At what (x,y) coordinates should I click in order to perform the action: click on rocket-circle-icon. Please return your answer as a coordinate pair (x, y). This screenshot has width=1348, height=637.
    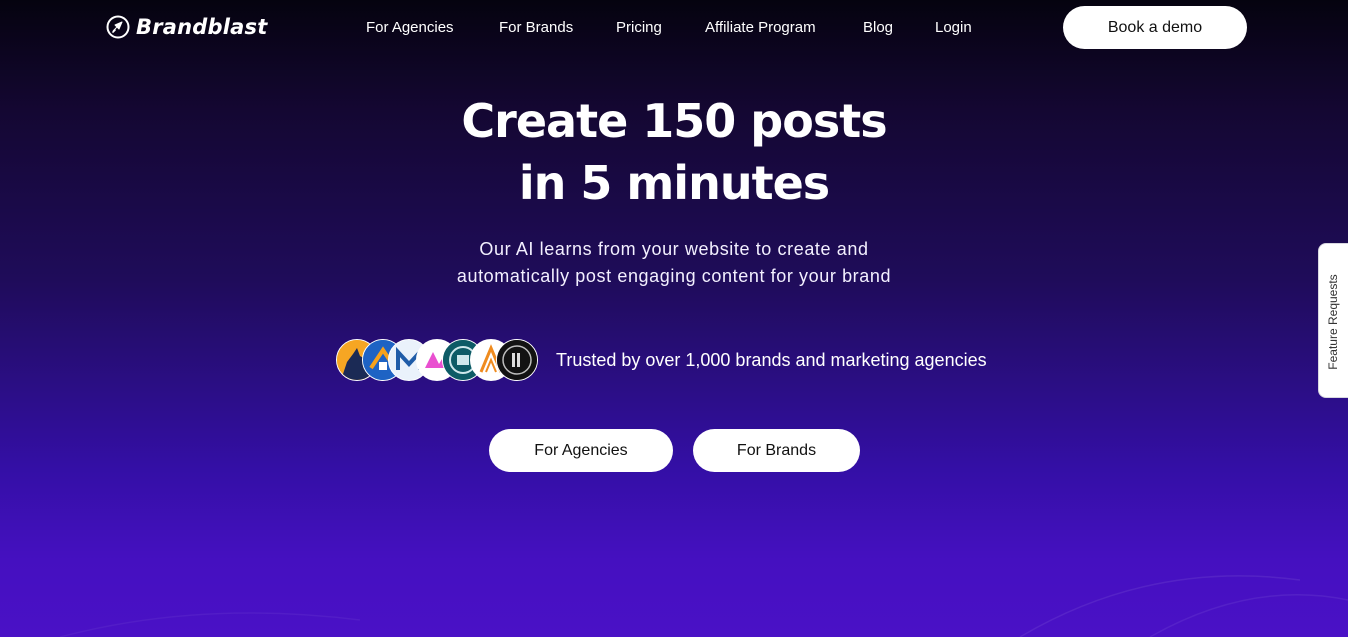
    Looking at the image, I should click on (118, 27).